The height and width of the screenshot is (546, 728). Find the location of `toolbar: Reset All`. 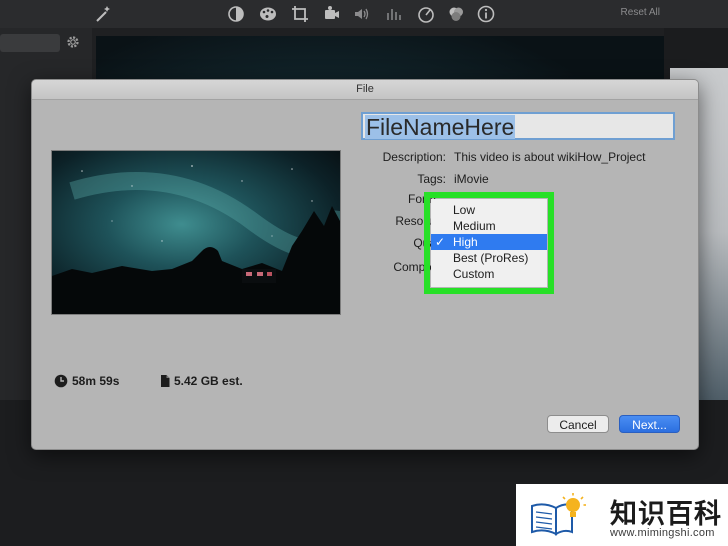

toolbar: Reset All is located at coordinates (364, 14).